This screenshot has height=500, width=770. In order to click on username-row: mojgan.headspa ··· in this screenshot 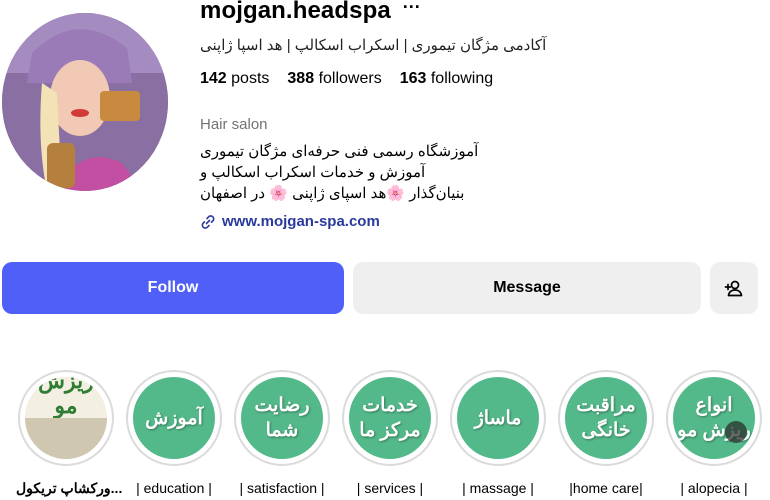, I will do `click(310, 12)`.